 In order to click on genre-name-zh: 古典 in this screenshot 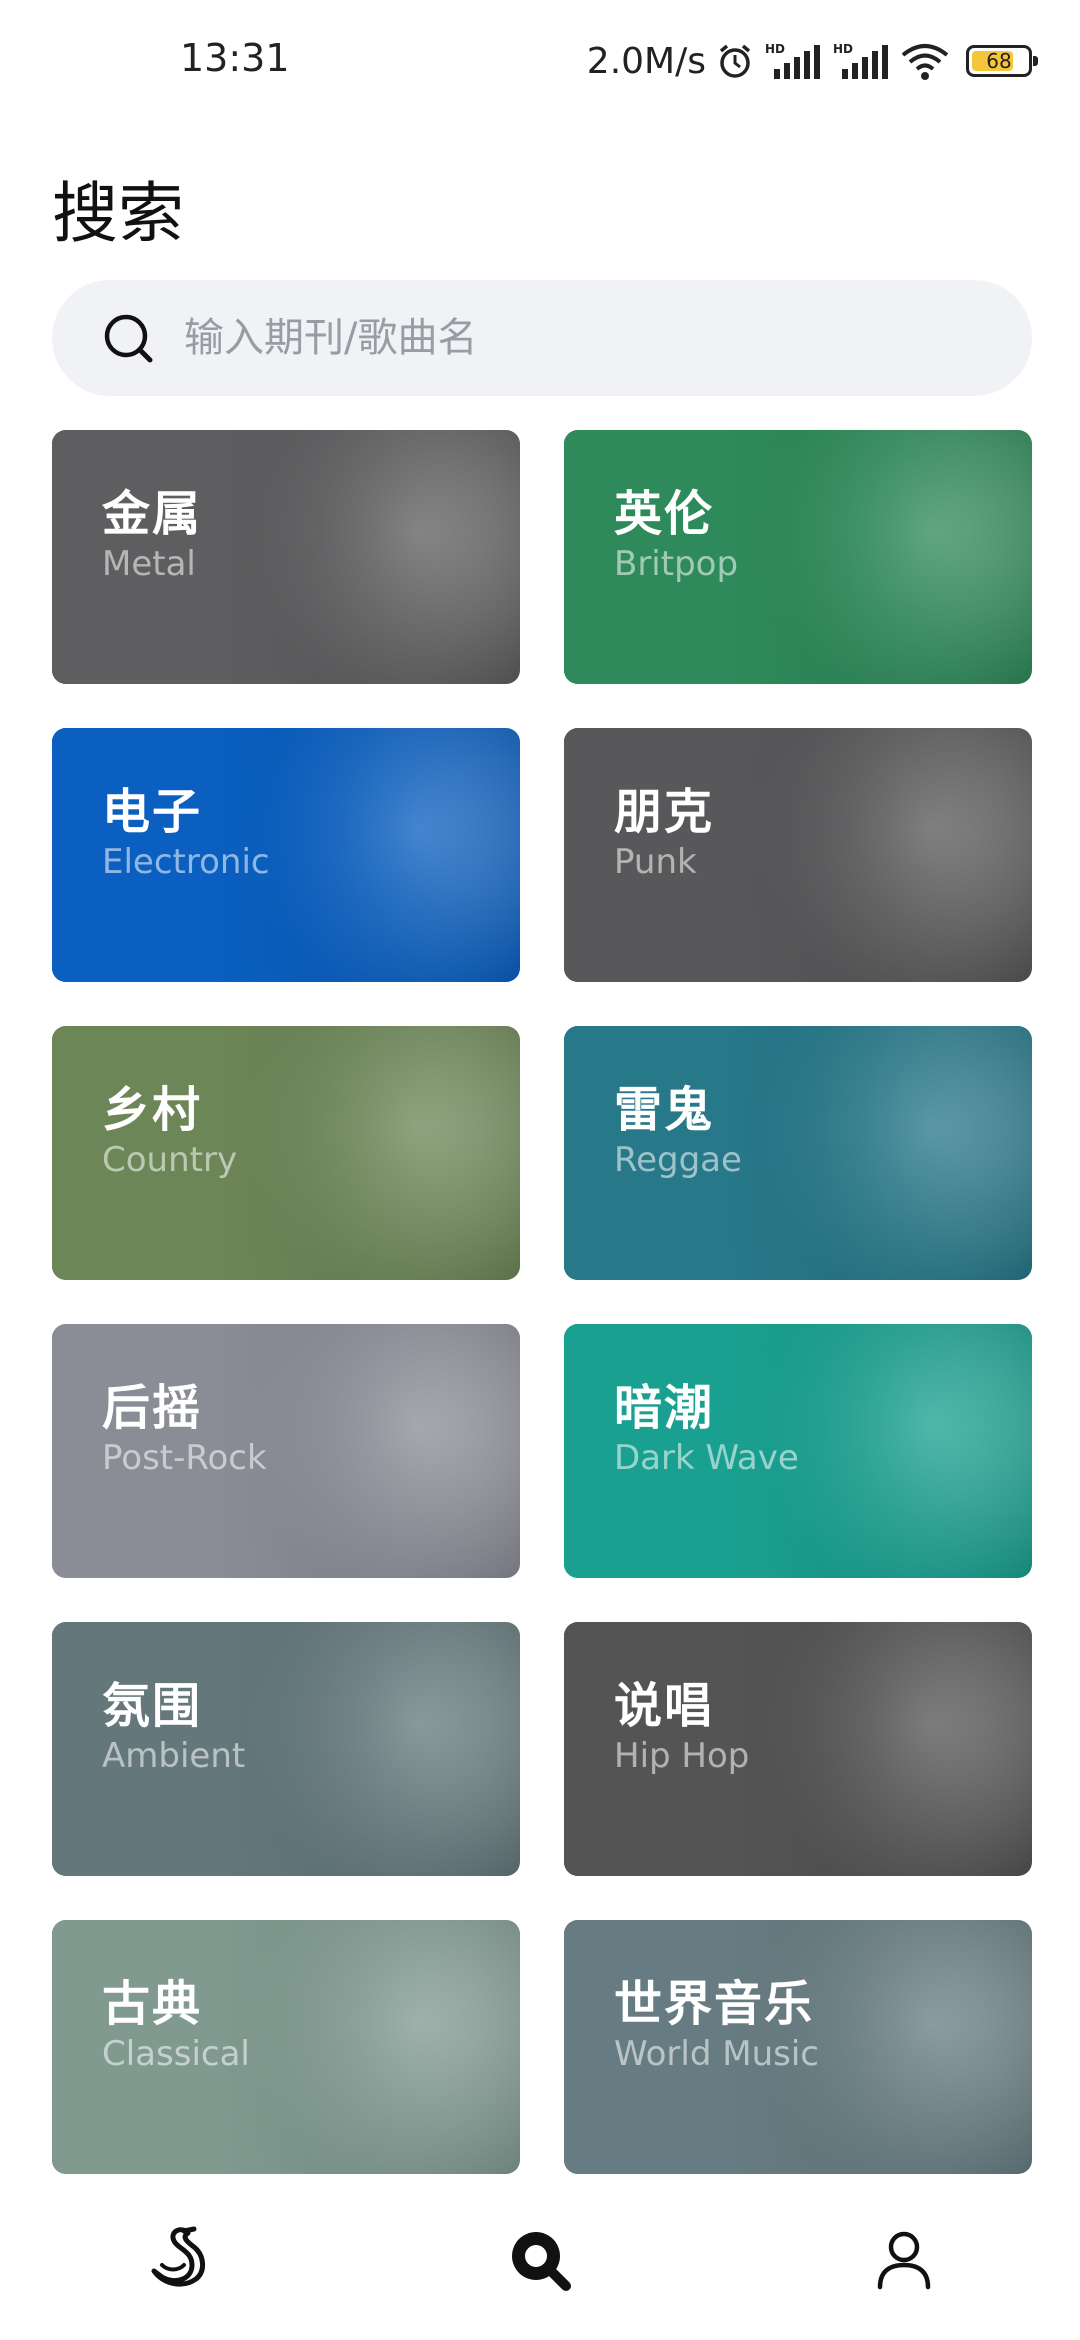, I will do `click(152, 2004)`.